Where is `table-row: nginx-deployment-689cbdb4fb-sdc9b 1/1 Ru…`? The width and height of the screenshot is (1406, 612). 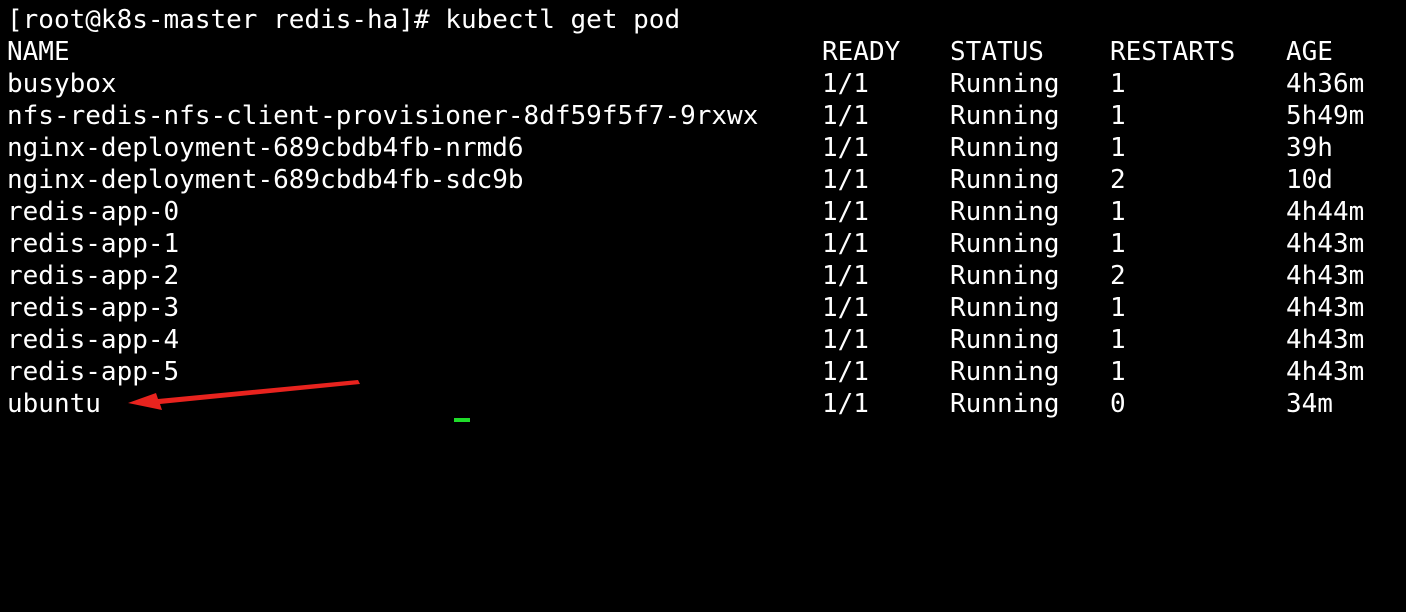
table-row: nginx-deployment-689cbdb4fb-sdc9b 1/1 Ru… is located at coordinates (703, 180).